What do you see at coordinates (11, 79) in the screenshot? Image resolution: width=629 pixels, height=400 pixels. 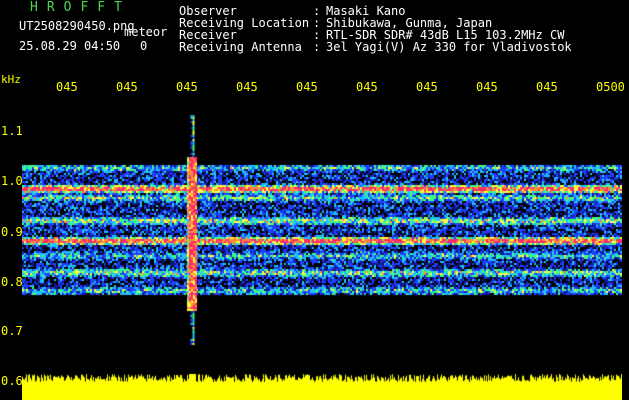 I see `y-axis-unit: kHz` at bounding box center [11, 79].